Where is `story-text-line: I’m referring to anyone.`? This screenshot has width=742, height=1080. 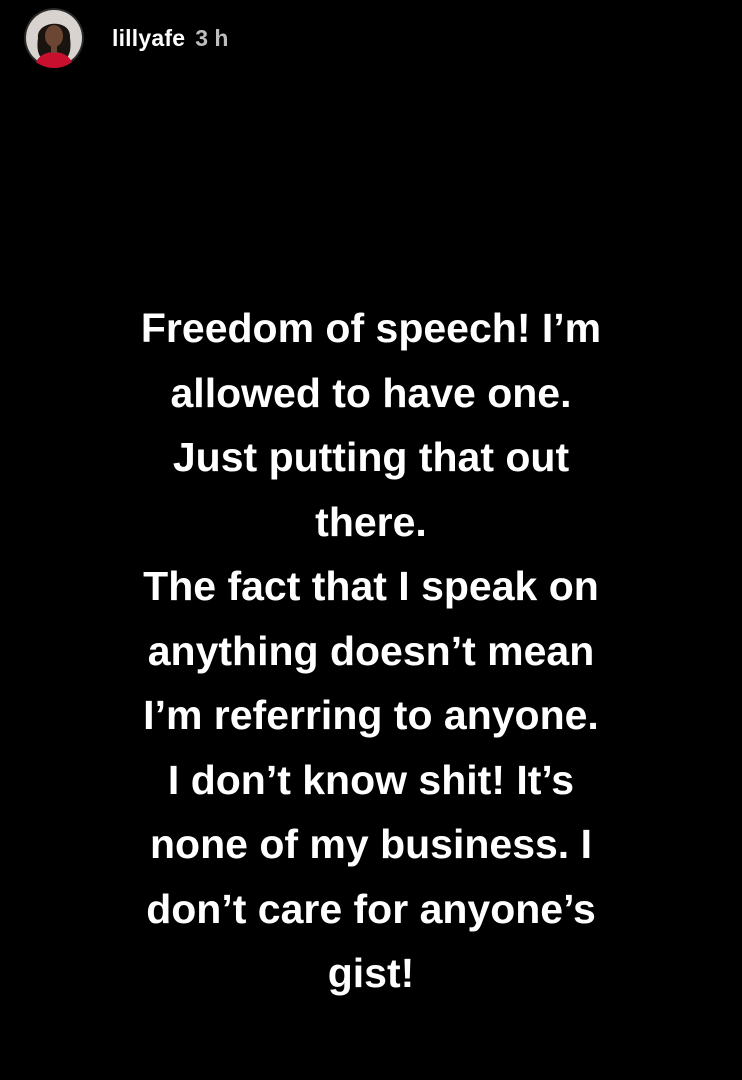
story-text-line: I’m referring to anyone. is located at coordinates (371, 715).